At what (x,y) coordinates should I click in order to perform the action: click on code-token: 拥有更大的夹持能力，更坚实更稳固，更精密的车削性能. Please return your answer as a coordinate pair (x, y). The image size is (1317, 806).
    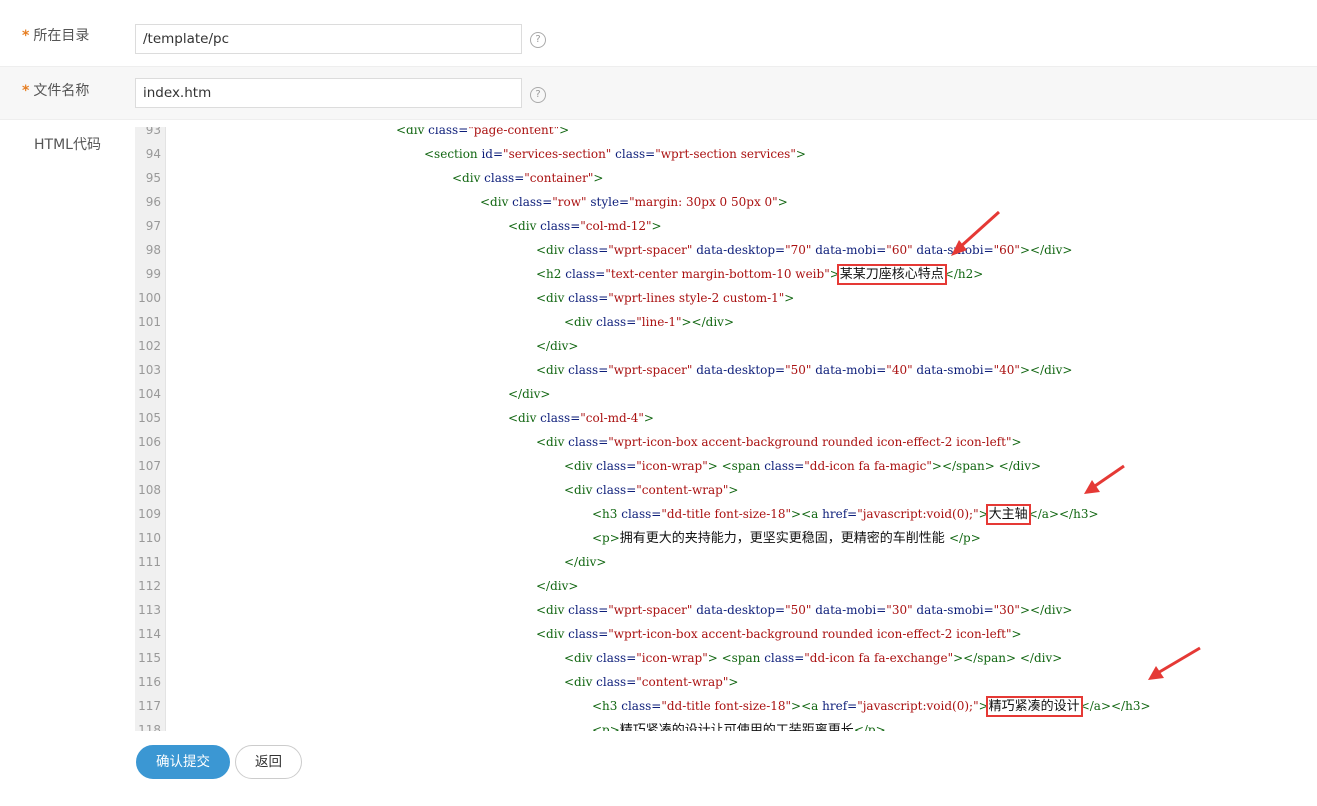
    Looking at the image, I should click on (784, 538).